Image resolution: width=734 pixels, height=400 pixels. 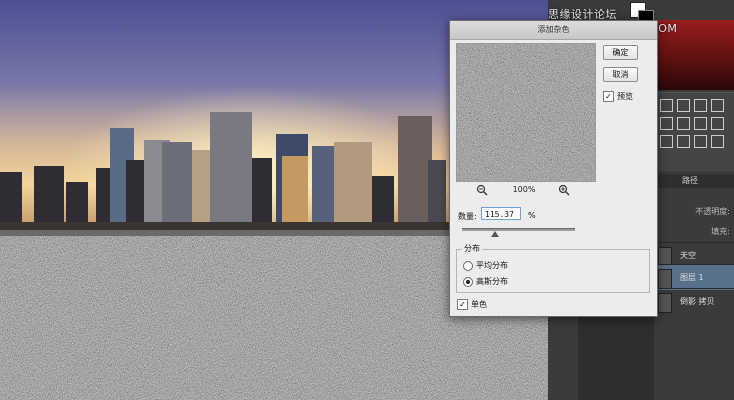 What do you see at coordinates (608, 96) in the screenshot?
I see `preview-checkbox: ✓` at bounding box center [608, 96].